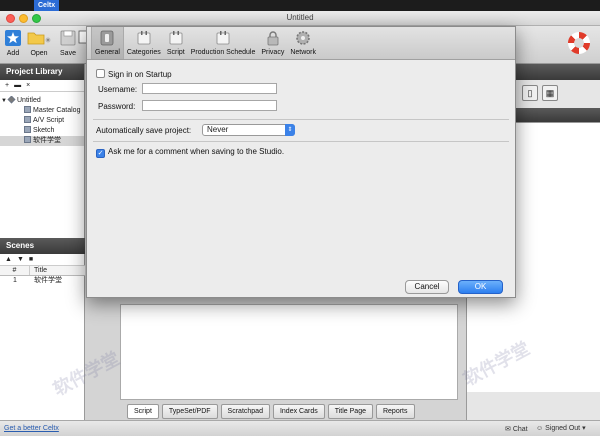 This screenshot has height=436, width=600. What do you see at coordinates (27, 119) in the screenshot?
I see `script-icon` at bounding box center [27, 119].